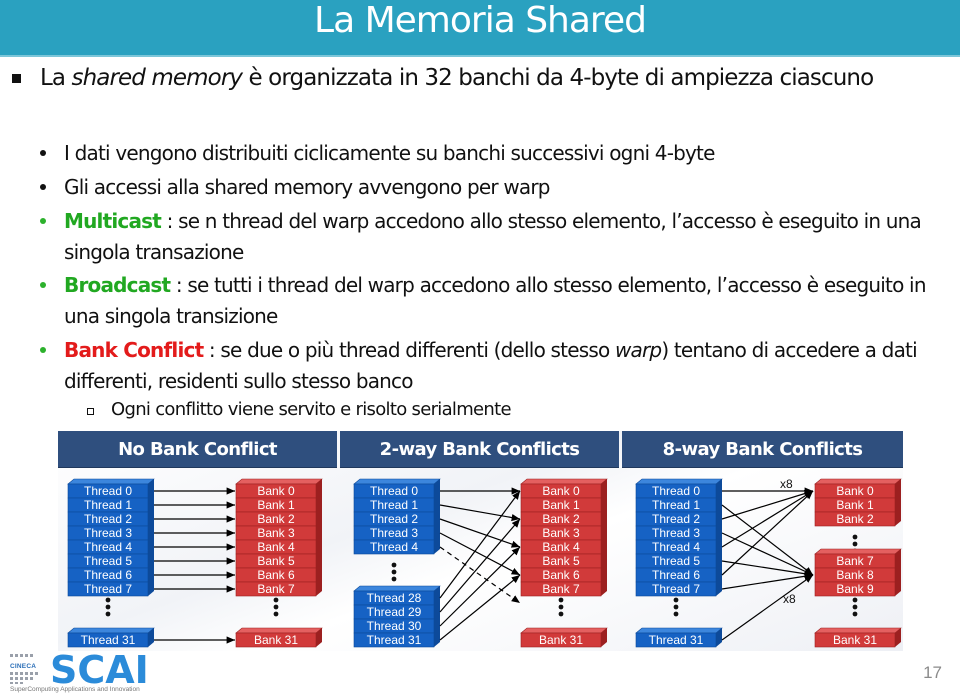 The width and height of the screenshot is (960, 698). I want to click on thread-label: Thread 28, so click(394, 598).